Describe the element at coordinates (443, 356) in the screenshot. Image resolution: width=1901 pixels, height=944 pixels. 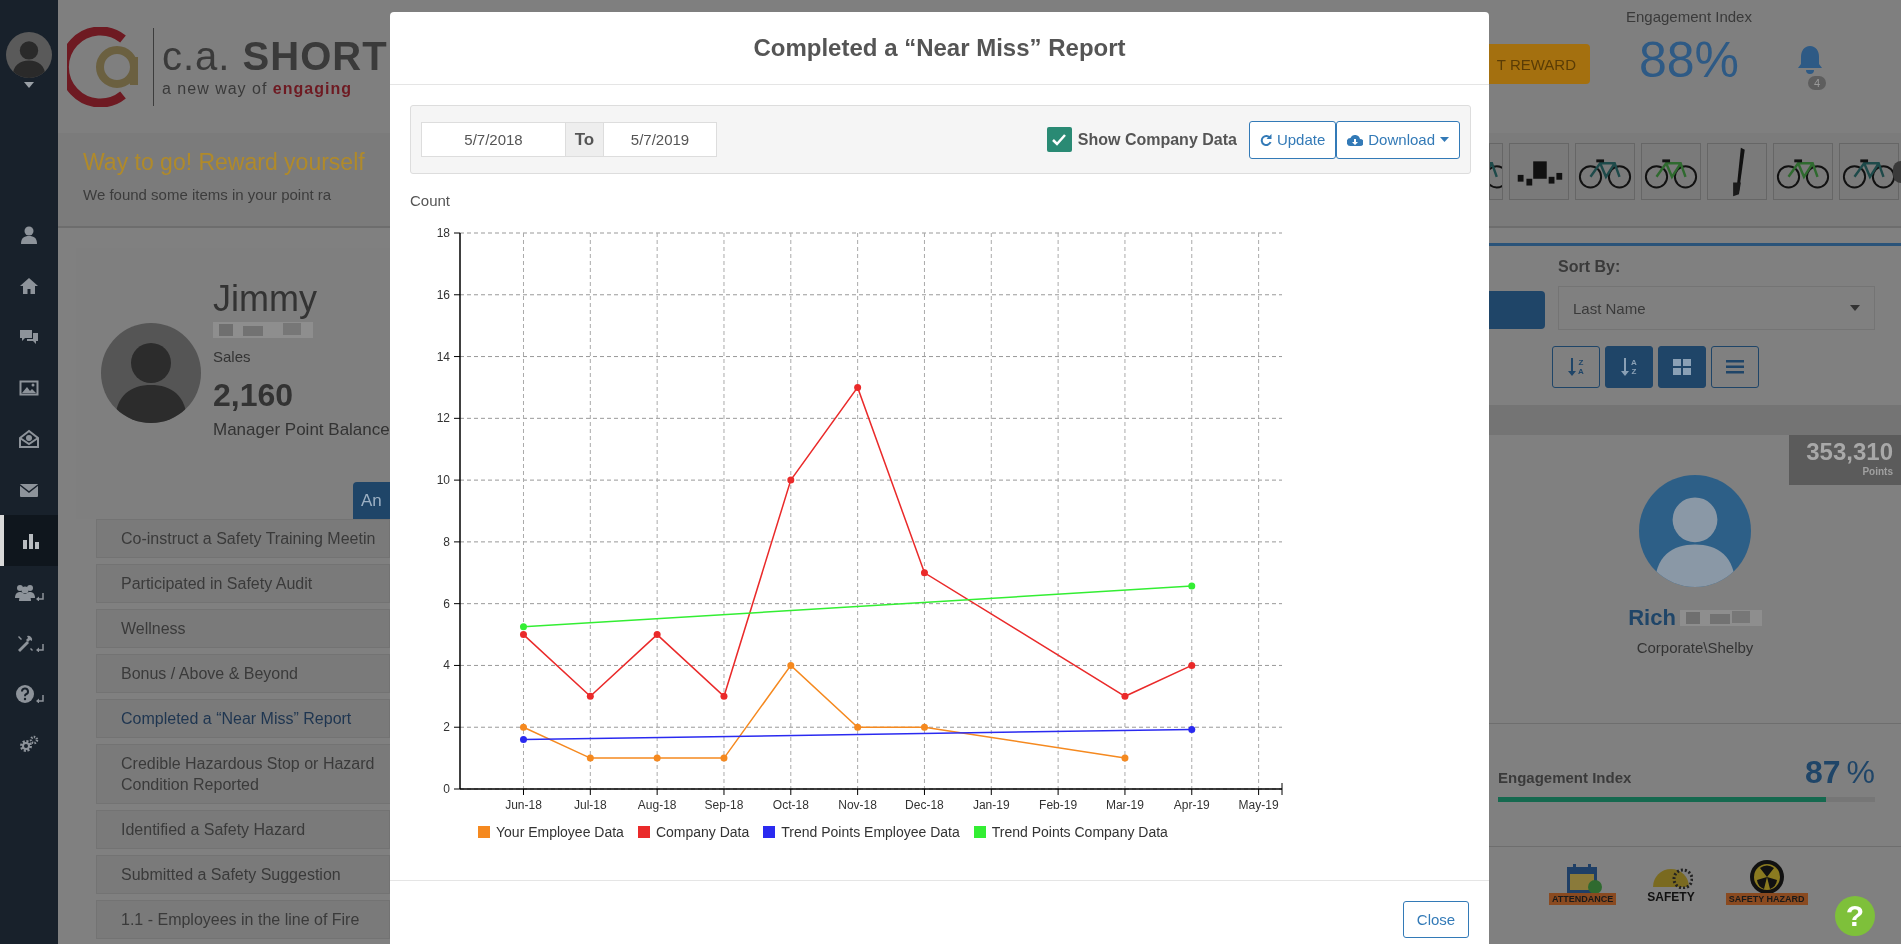
I see `axis-label: 14` at that location.